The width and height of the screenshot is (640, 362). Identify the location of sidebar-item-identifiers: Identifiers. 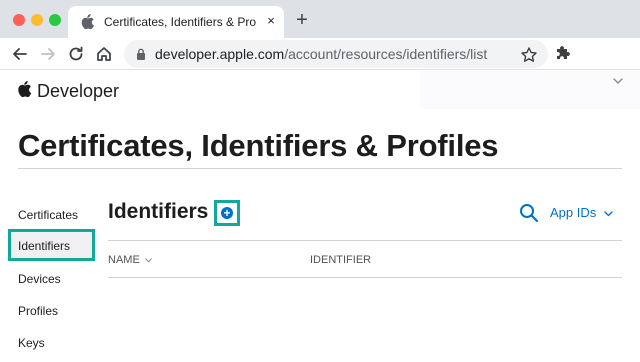
(51, 245).